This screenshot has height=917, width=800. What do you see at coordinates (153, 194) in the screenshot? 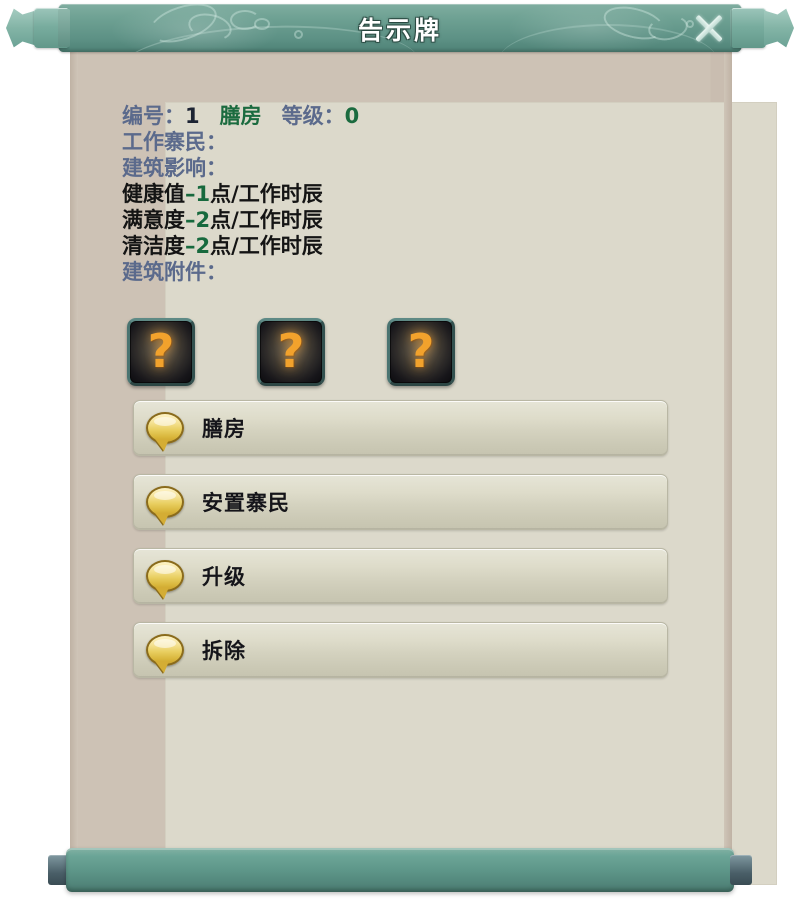
I see `effect-name: 健康值` at bounding box center [153, 194].